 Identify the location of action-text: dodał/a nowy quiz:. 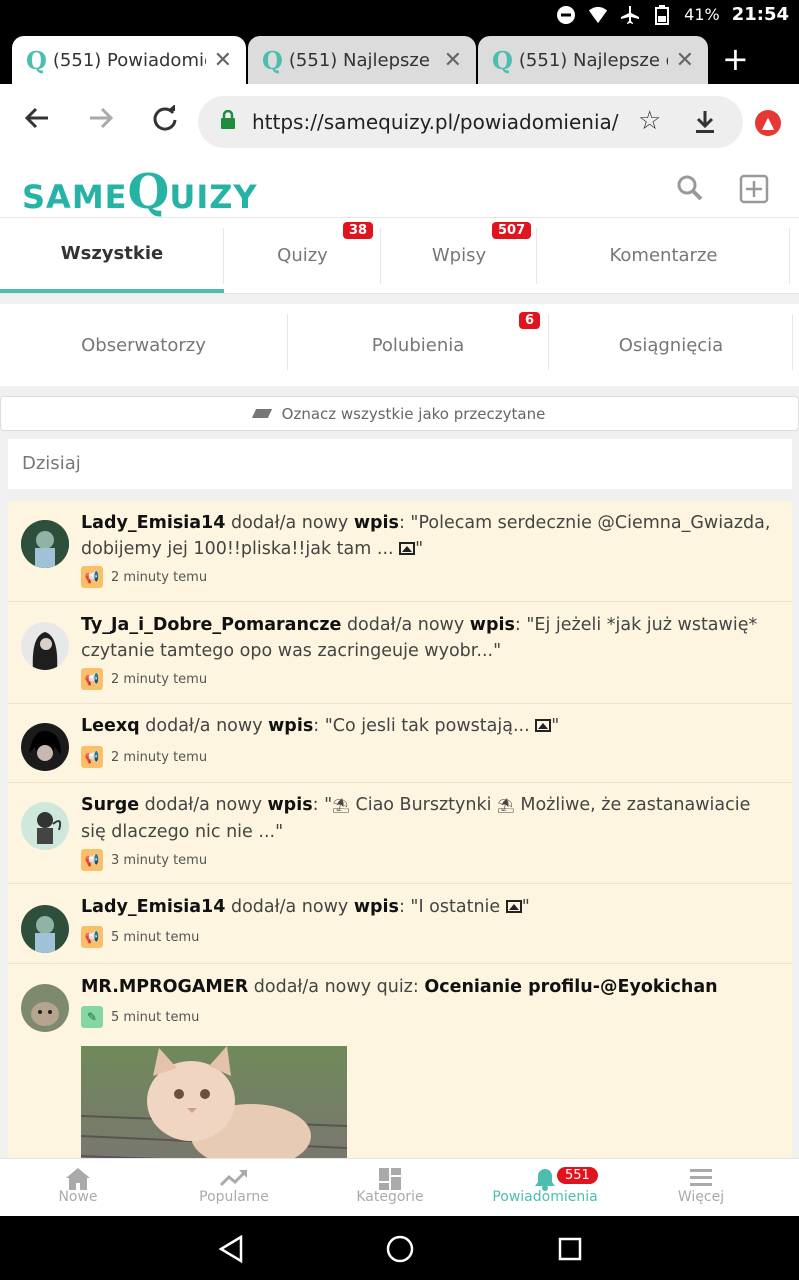
(336, 987).